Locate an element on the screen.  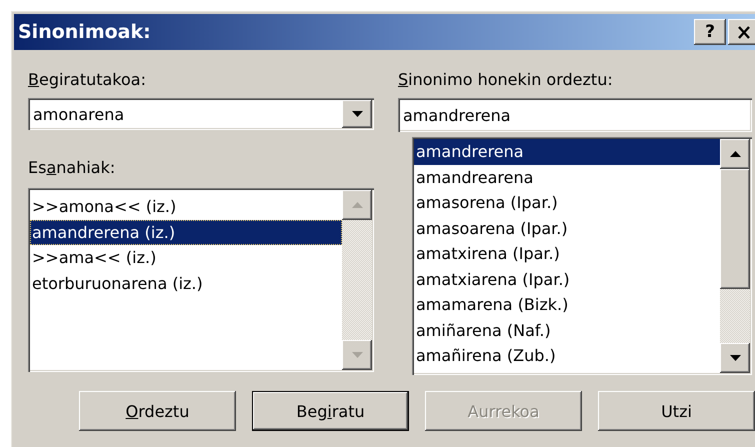
close-icon is located at coordinates (744, 32).